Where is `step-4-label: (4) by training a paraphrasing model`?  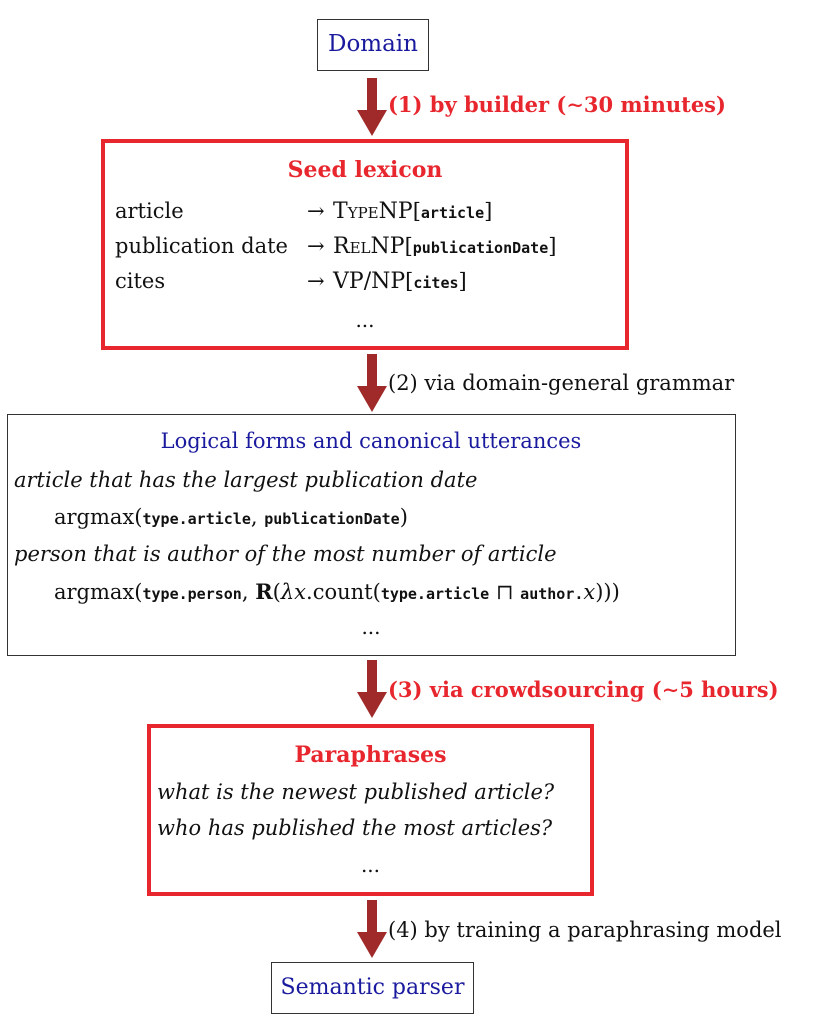 step-4-label: (4) by training a paraphrasing model is located at coordinates (585, 930).